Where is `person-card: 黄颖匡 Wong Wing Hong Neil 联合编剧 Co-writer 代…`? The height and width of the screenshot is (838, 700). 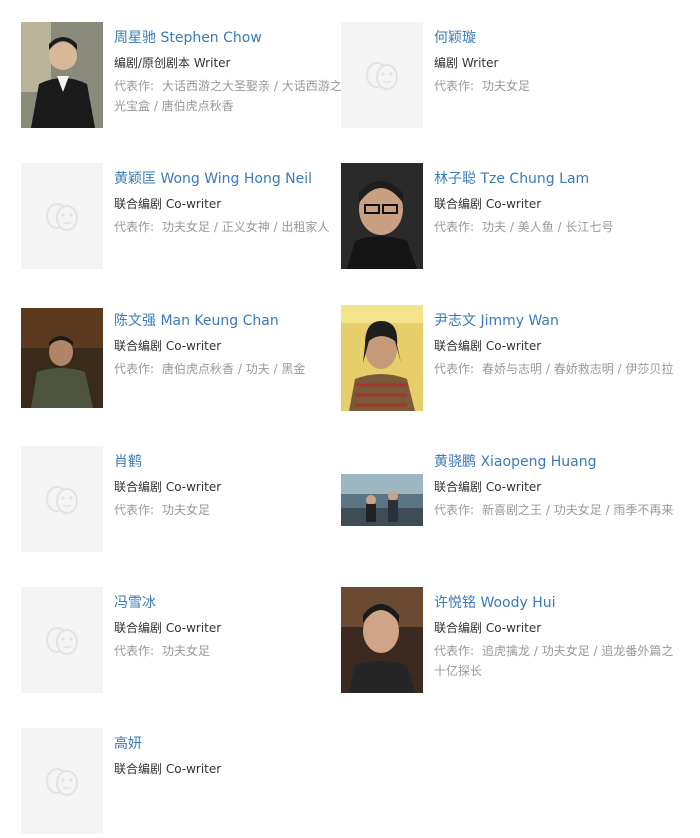
person-card: 黄颖匡 Wong Wing Hong Neil 联合编剧 Co-writer 代… is located at coordinates (186, 218).